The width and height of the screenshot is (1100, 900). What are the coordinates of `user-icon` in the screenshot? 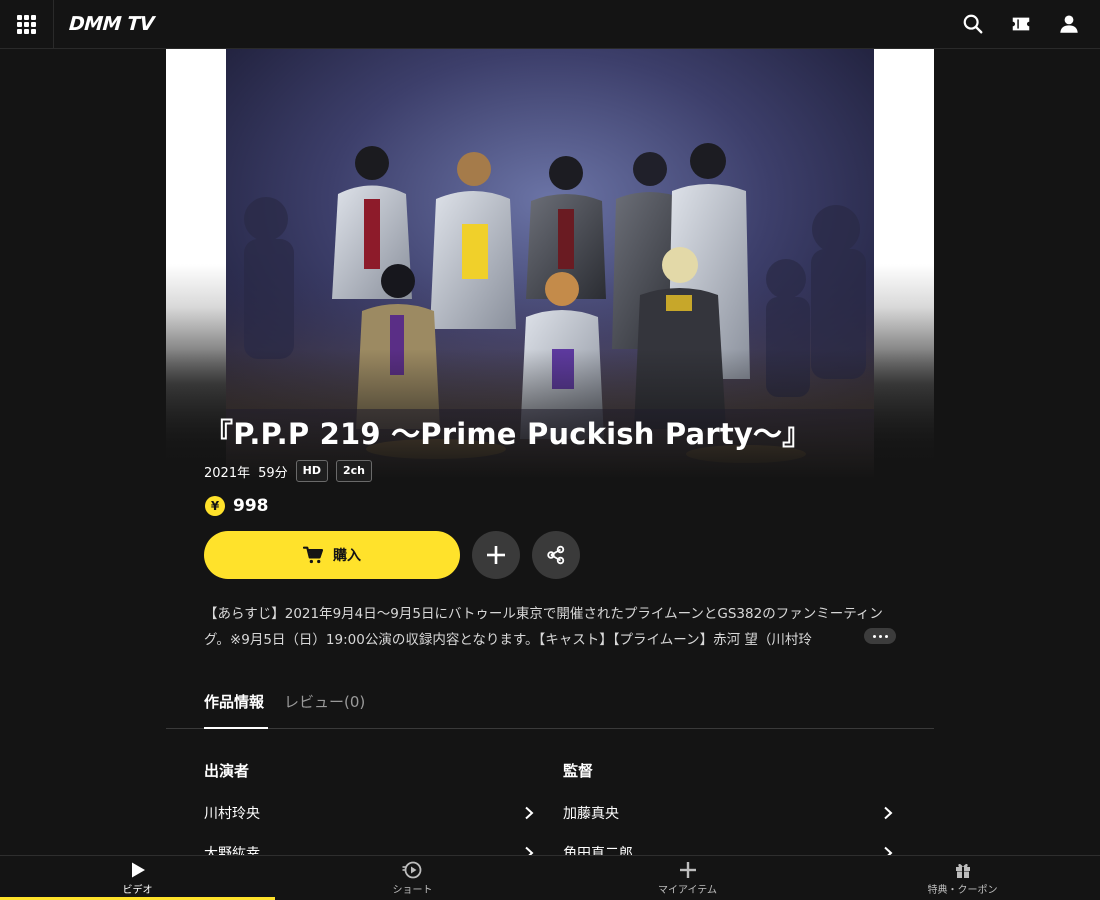 It's located at (1069, 24).